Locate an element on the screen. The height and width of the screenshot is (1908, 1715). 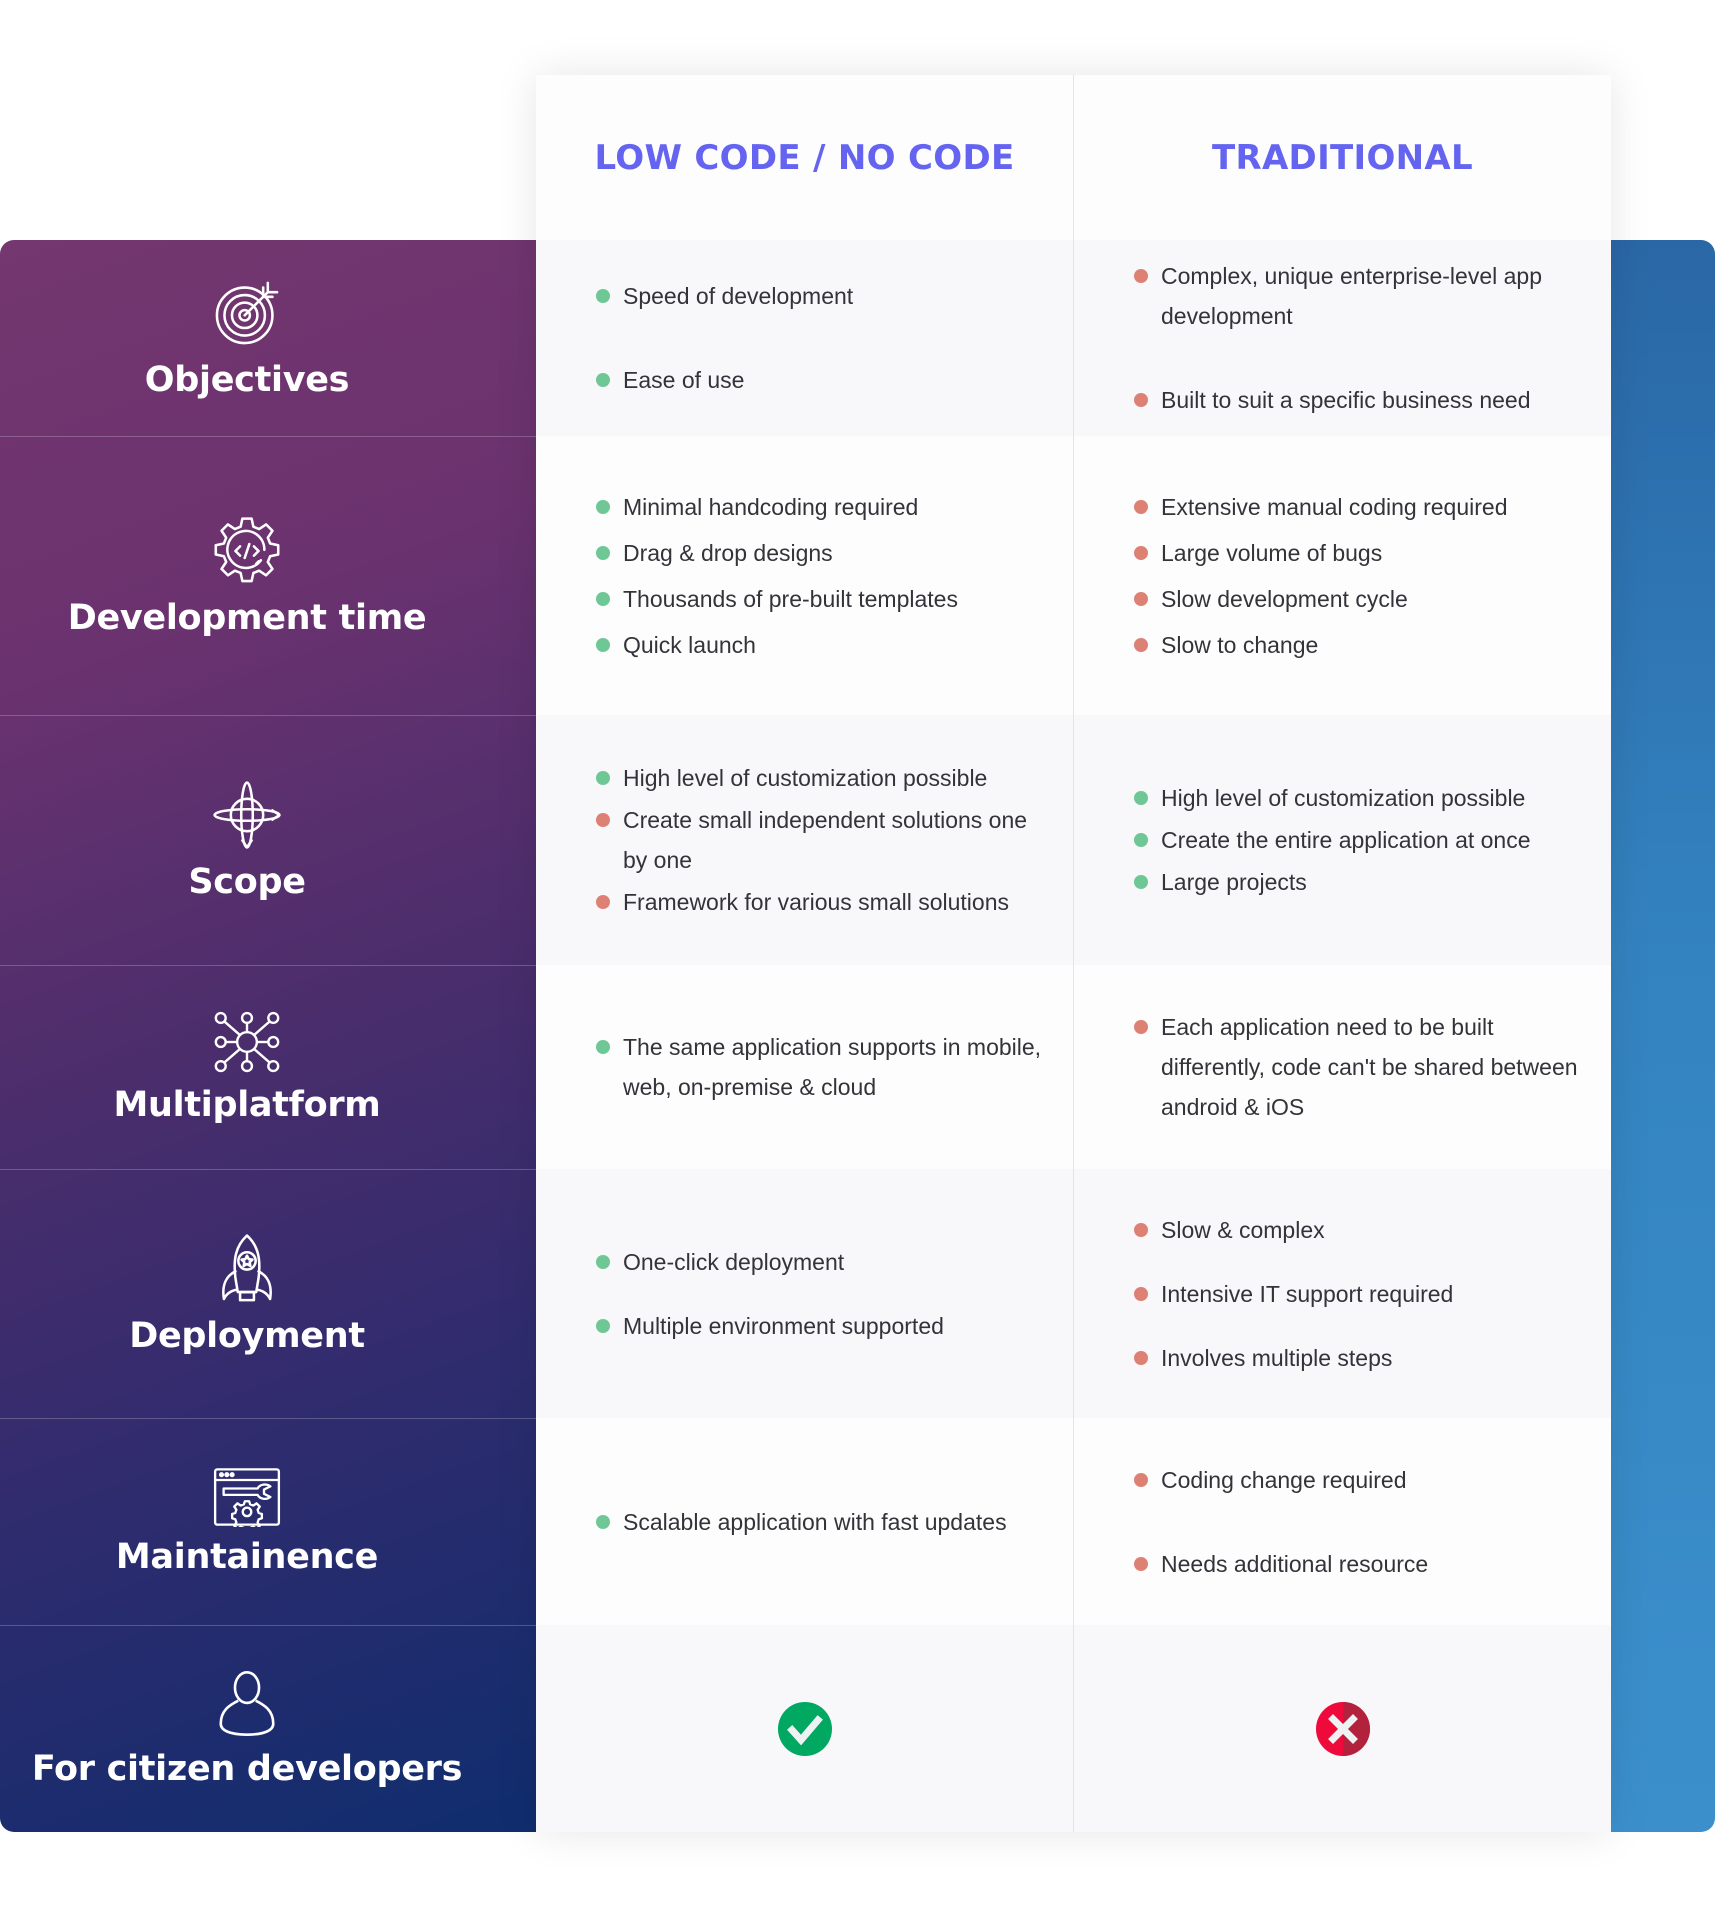
category-label: Maintainence is located at coordinates (247, 1556).